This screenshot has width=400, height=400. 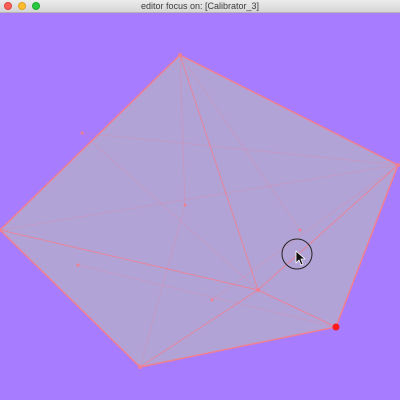 I want to click on window-title: editor focus on: [Calibrator_3], so click(x=200, y=6).